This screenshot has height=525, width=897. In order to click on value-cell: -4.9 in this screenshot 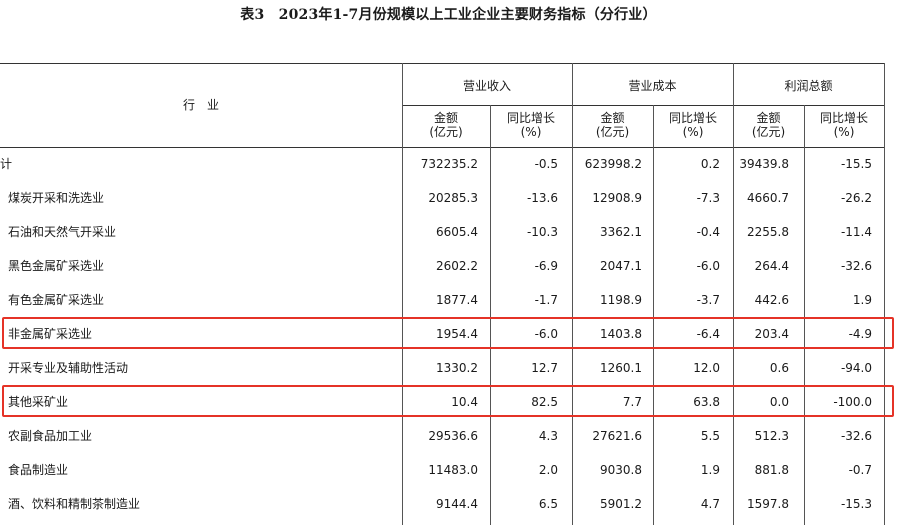, I will do `click(860, 334)`.